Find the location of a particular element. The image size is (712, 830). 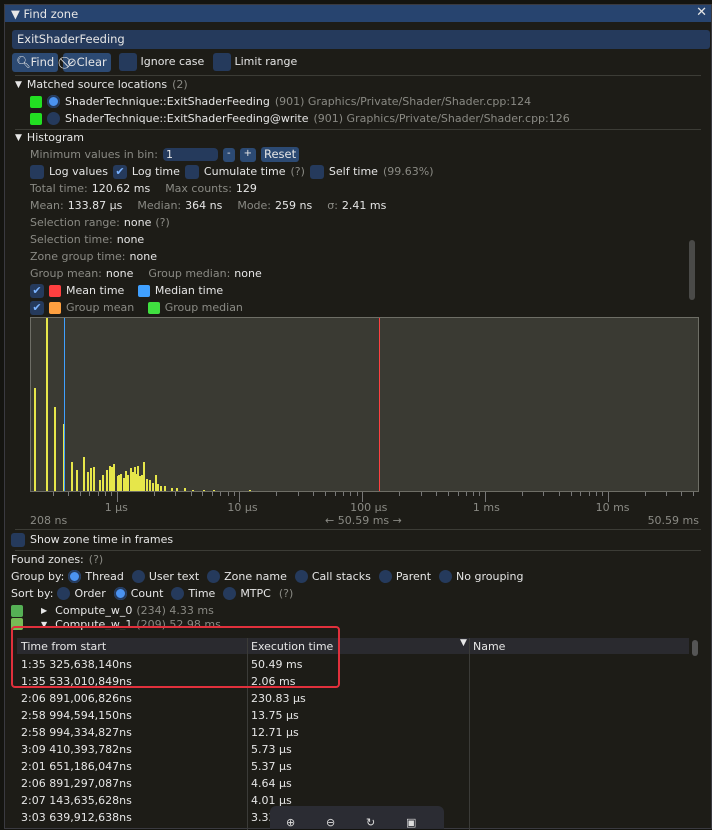

total-time: 120.62 ms is located at coordinates (121, 188).